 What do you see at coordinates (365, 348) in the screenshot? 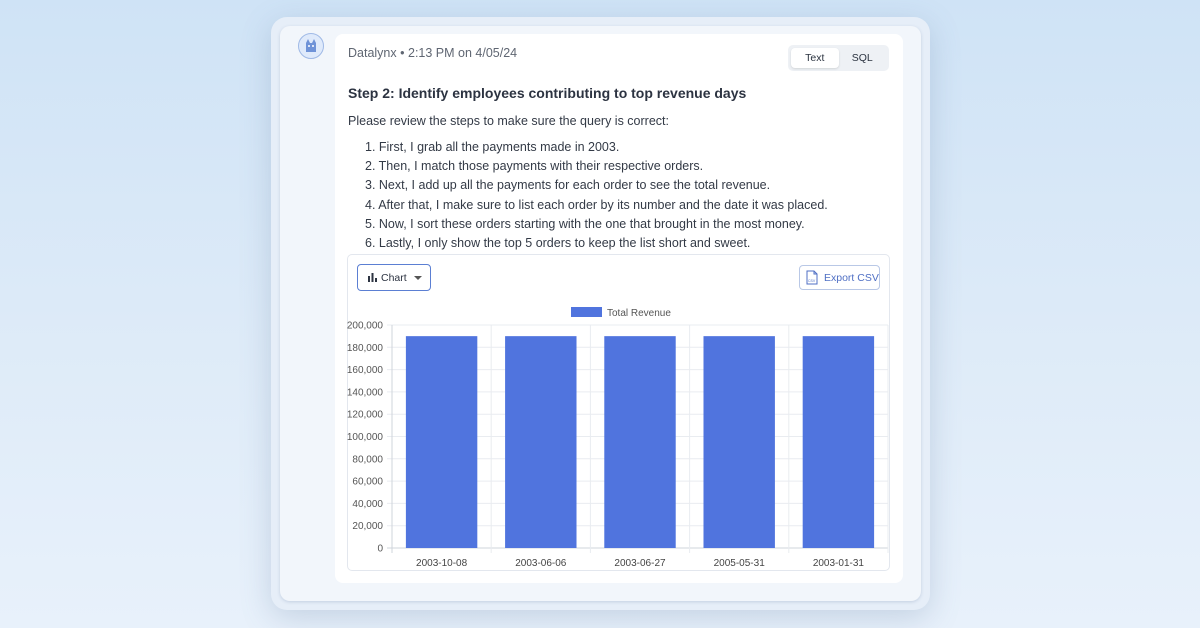
I see `y-tick-label: 180,000` at bounding box center [365, 348].